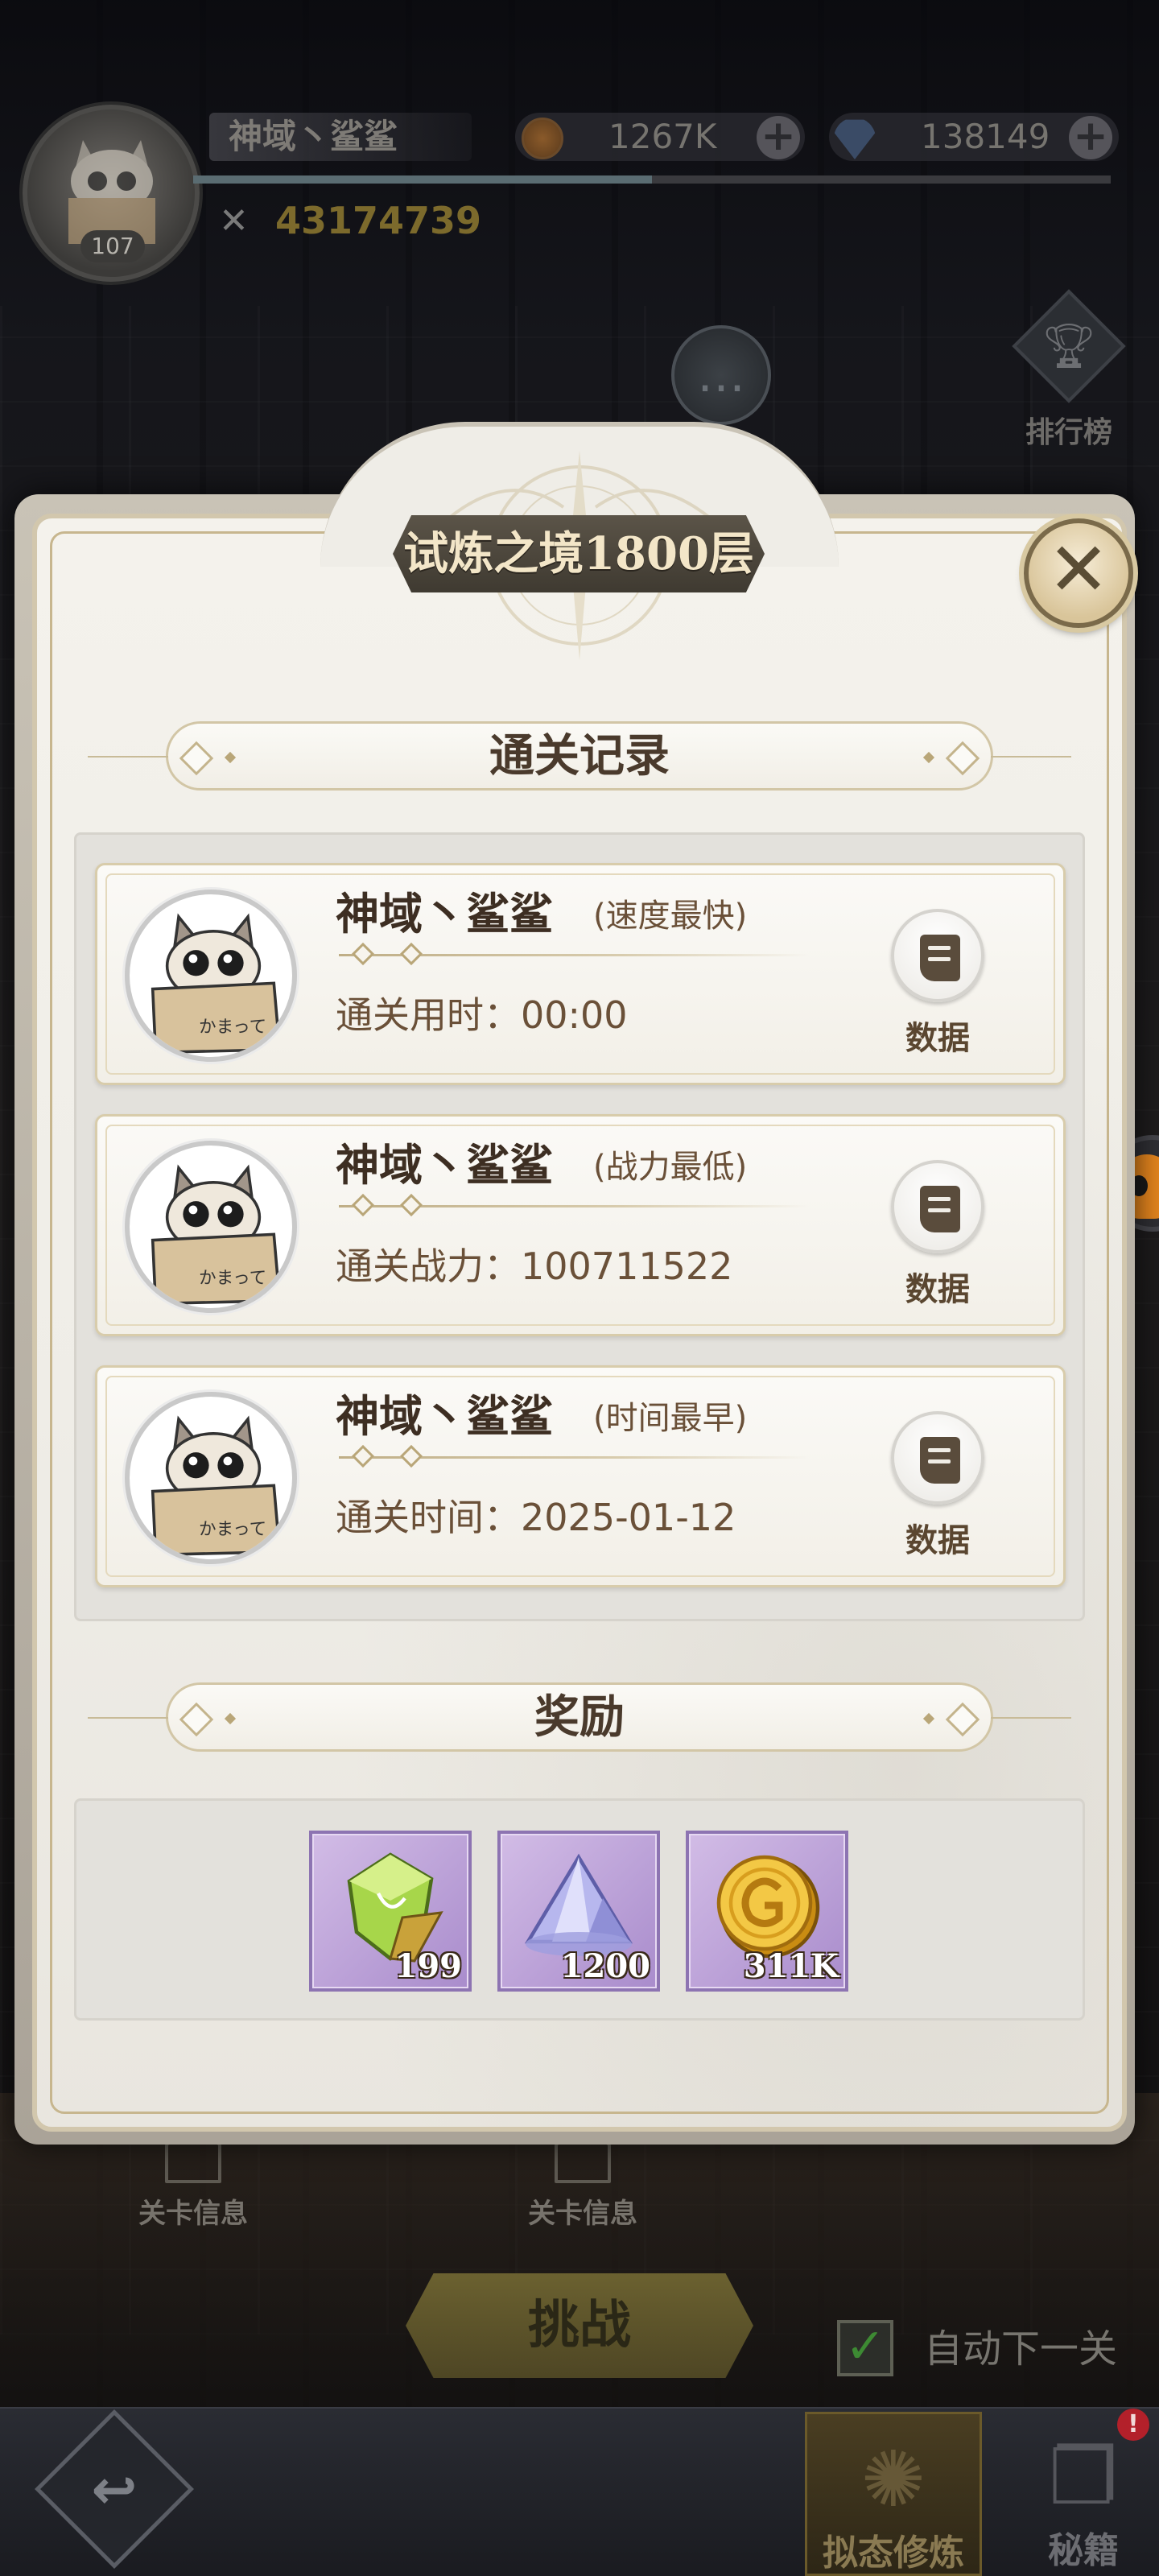 This screenshot has height=2576, width=1159. What do you see at coordinates (893, 2553) in the screenshot?
I see `tab-mimic-training-label: 拟态修炼` at bounding box center [893, 2553].